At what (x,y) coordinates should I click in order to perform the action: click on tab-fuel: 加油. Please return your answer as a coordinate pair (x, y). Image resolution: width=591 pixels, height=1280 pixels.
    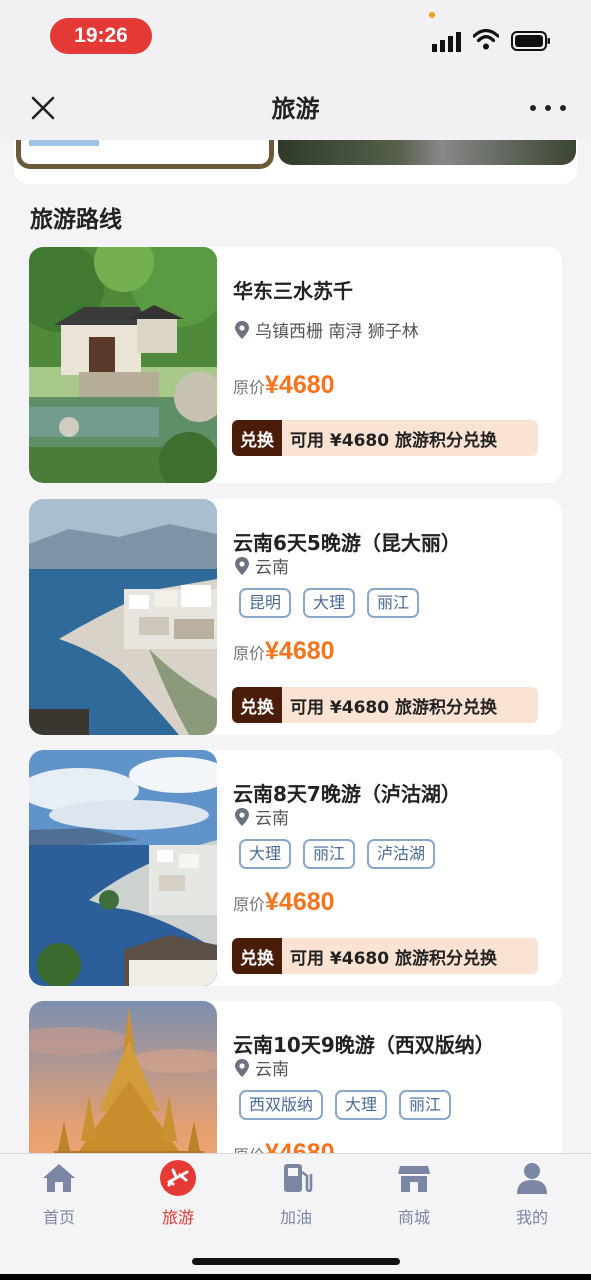
    Looking at the image, I should click on (296, 1194).